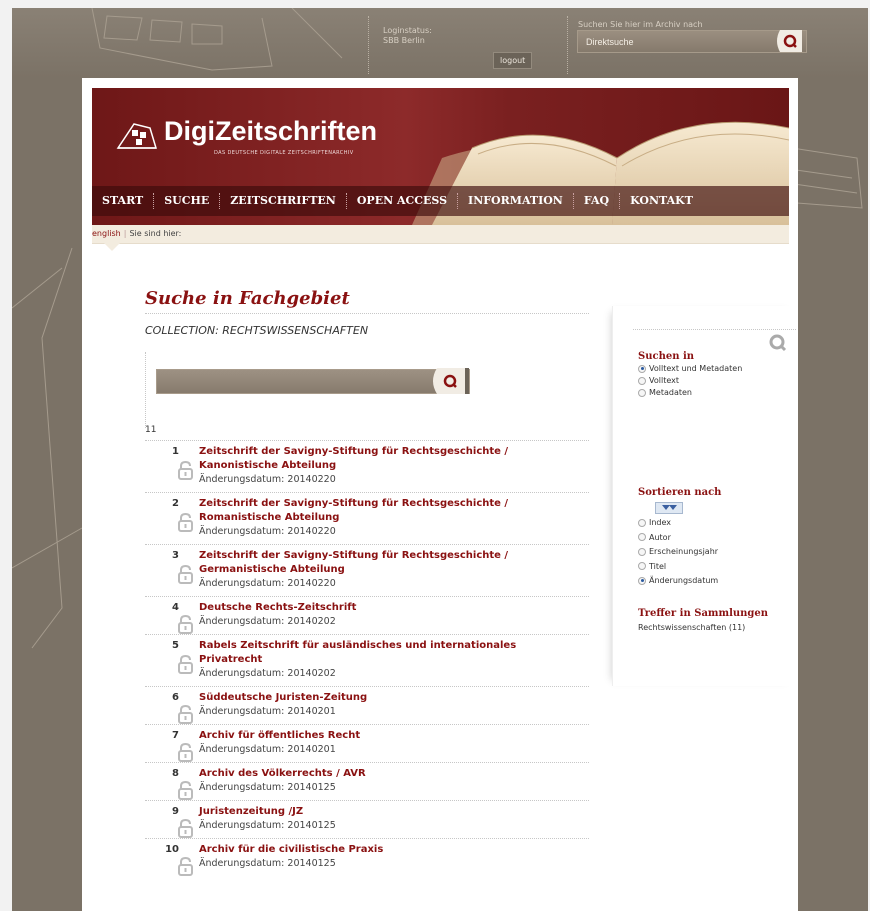 The height and width of the screenshot is (911, 870). What do you see at coordinates (404, 40) in the screenshot?
I see `login-user: SBB Berlin` at bounding box center [404, 40].